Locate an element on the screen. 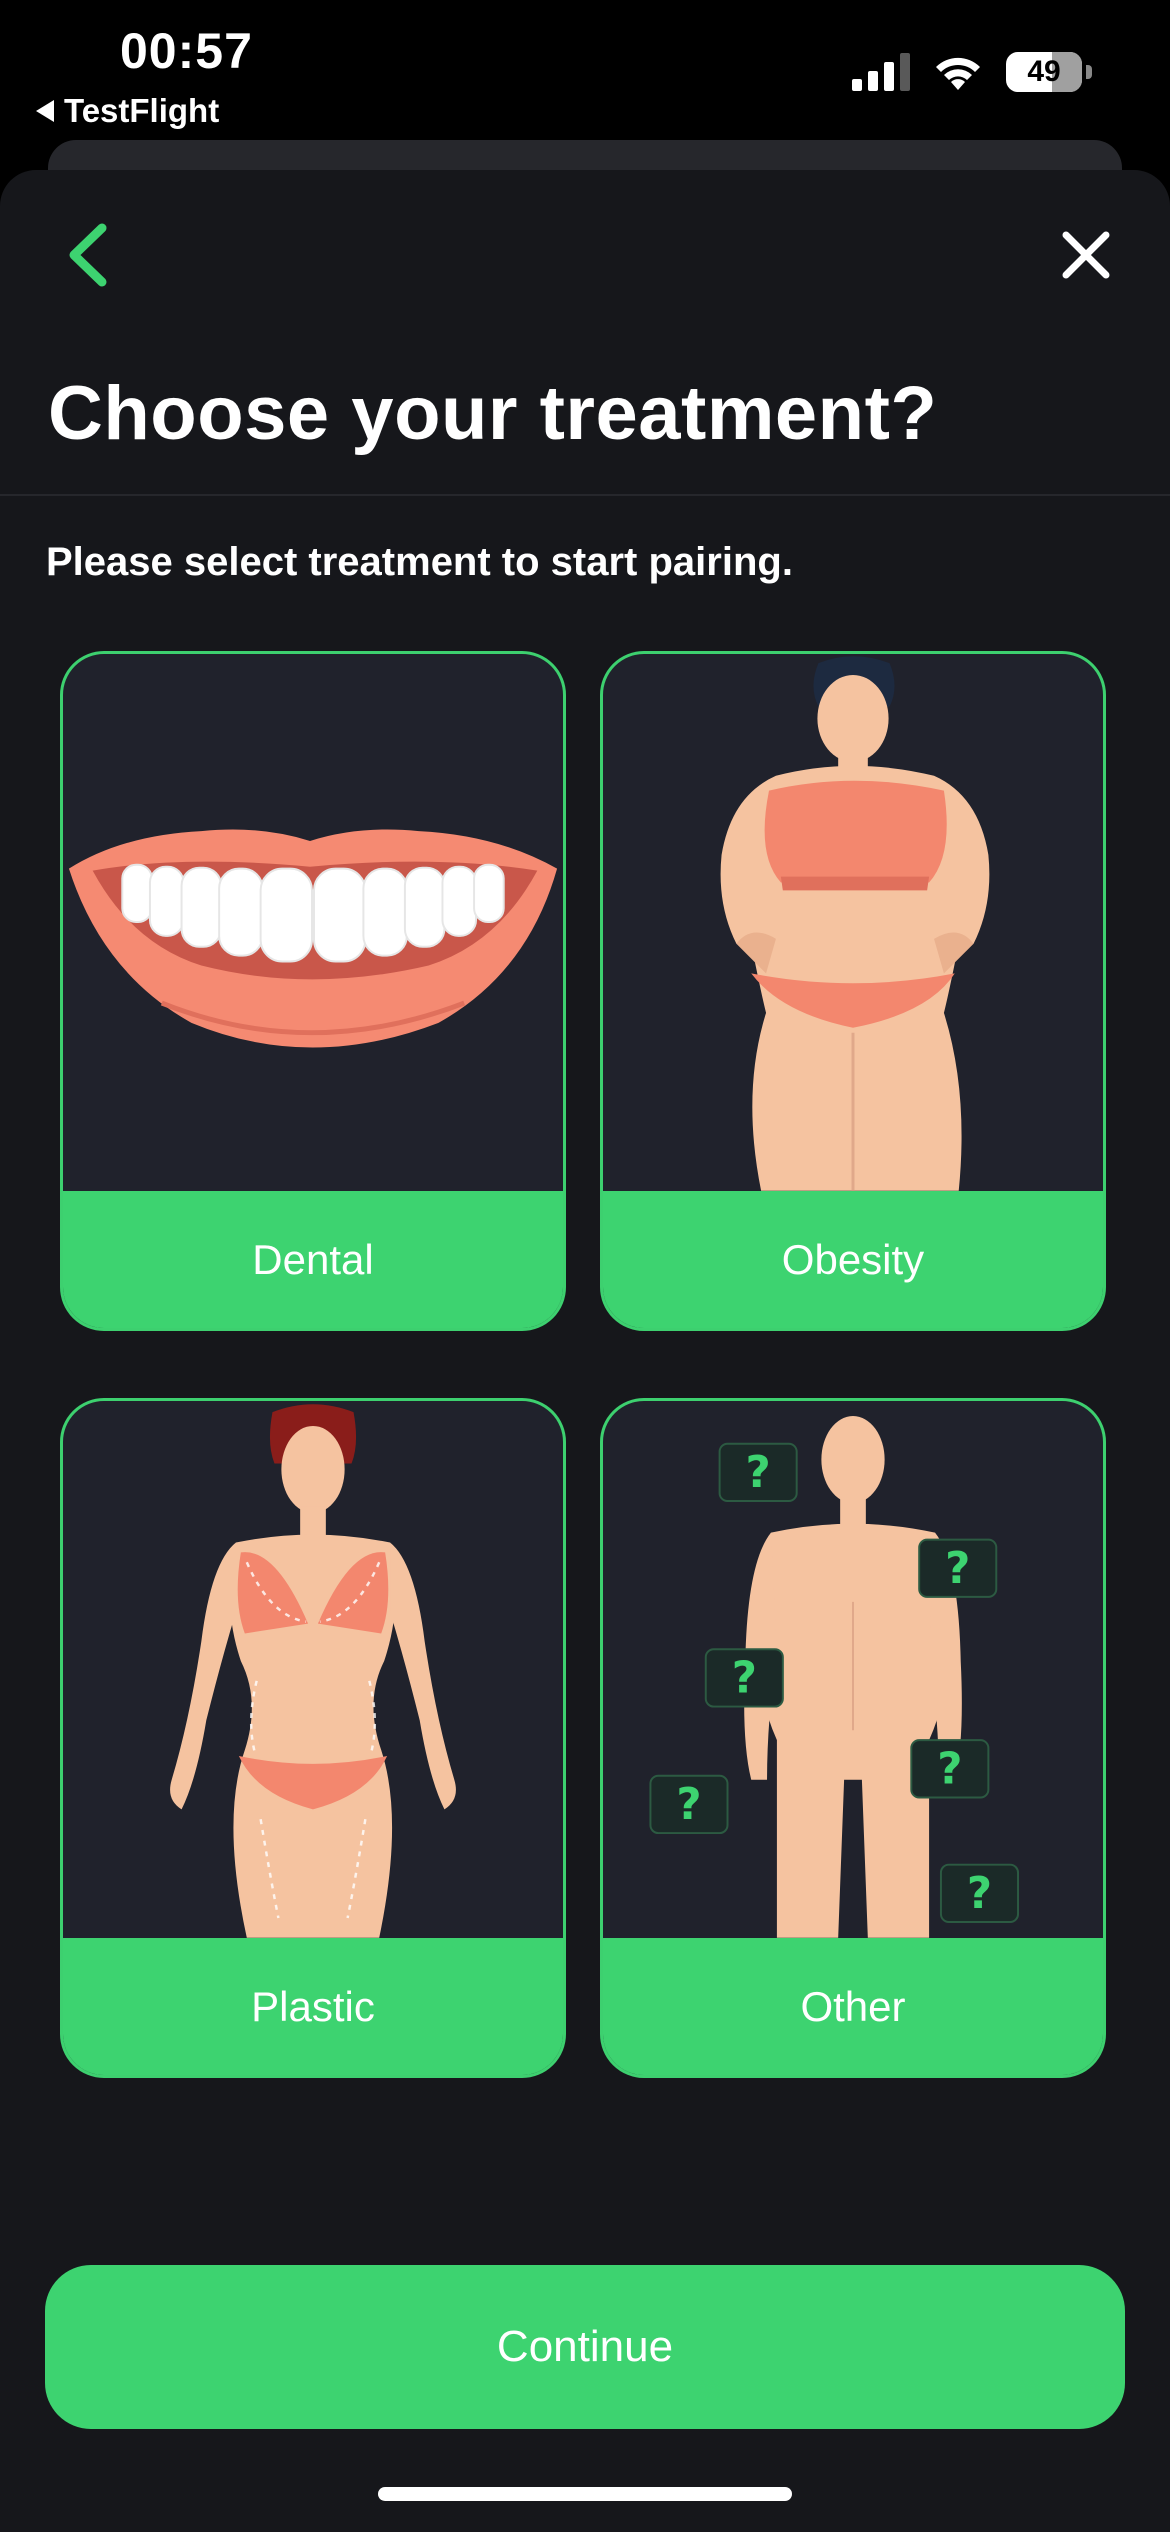 The height and width of the screenshot is (2532, 1170). battery-tip is located at coordinates (1089, 72).